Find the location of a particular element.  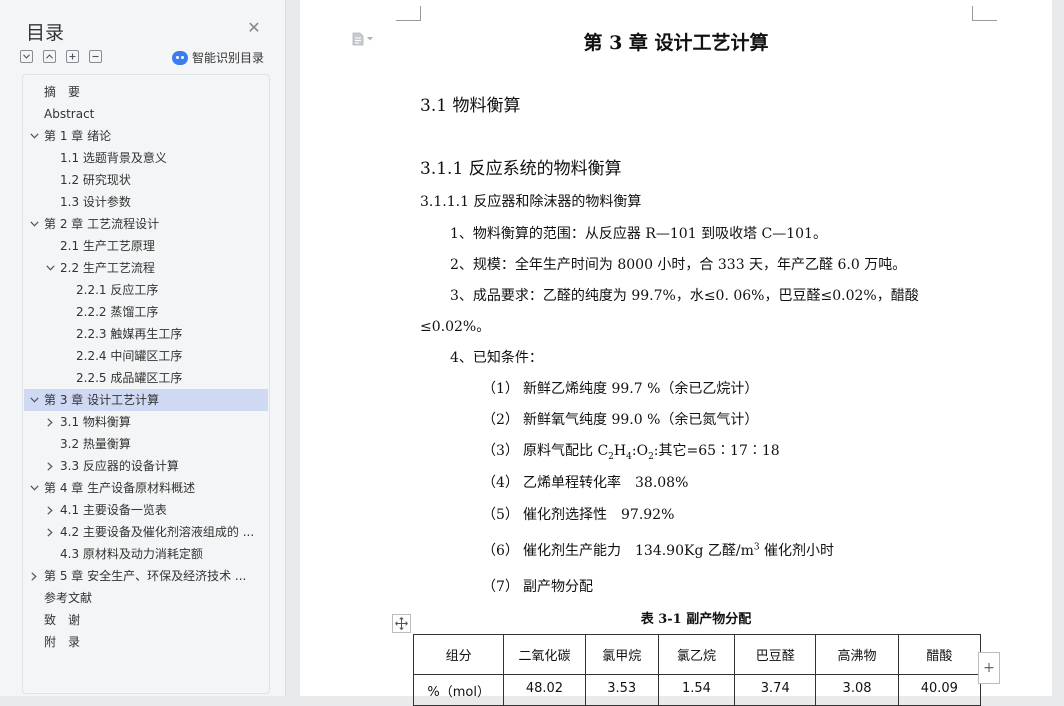

expand-all-icon is located at coordinates (26, 56).